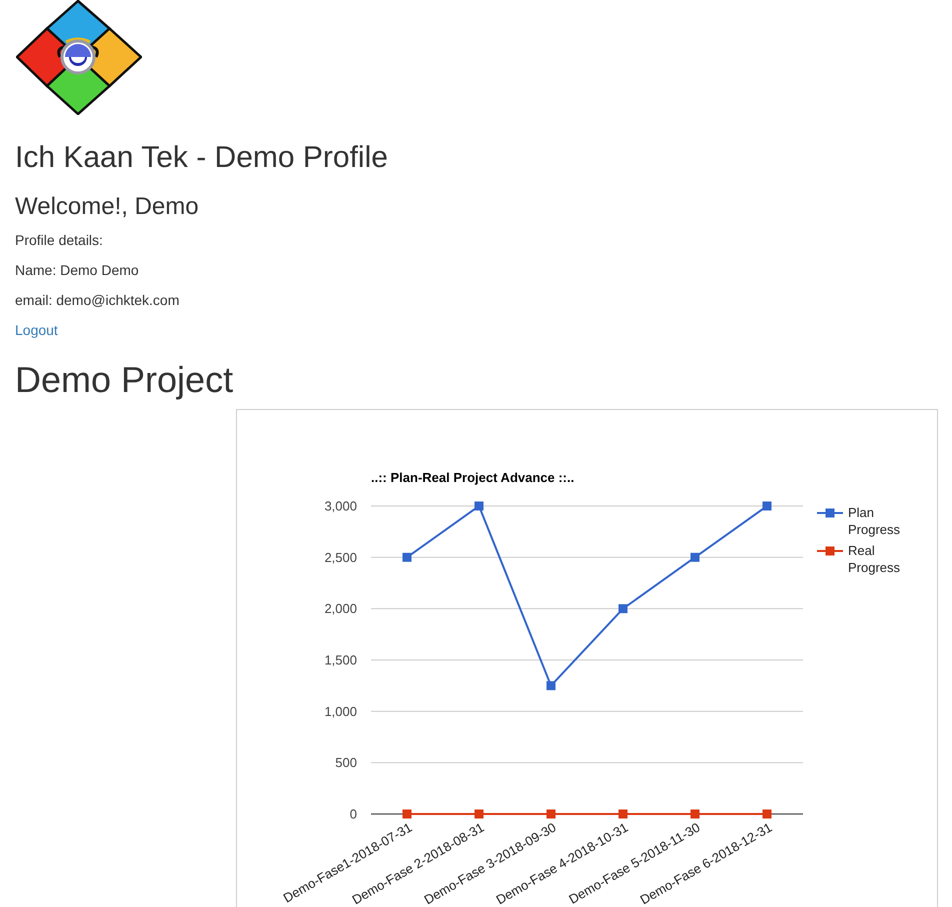 Image resolution: width=952 pixels, height=907 pixels. Describe the element at coordinates (97, 300) in the screenshot. I see `profile-email: email: demo@ichktek.com` at that location.